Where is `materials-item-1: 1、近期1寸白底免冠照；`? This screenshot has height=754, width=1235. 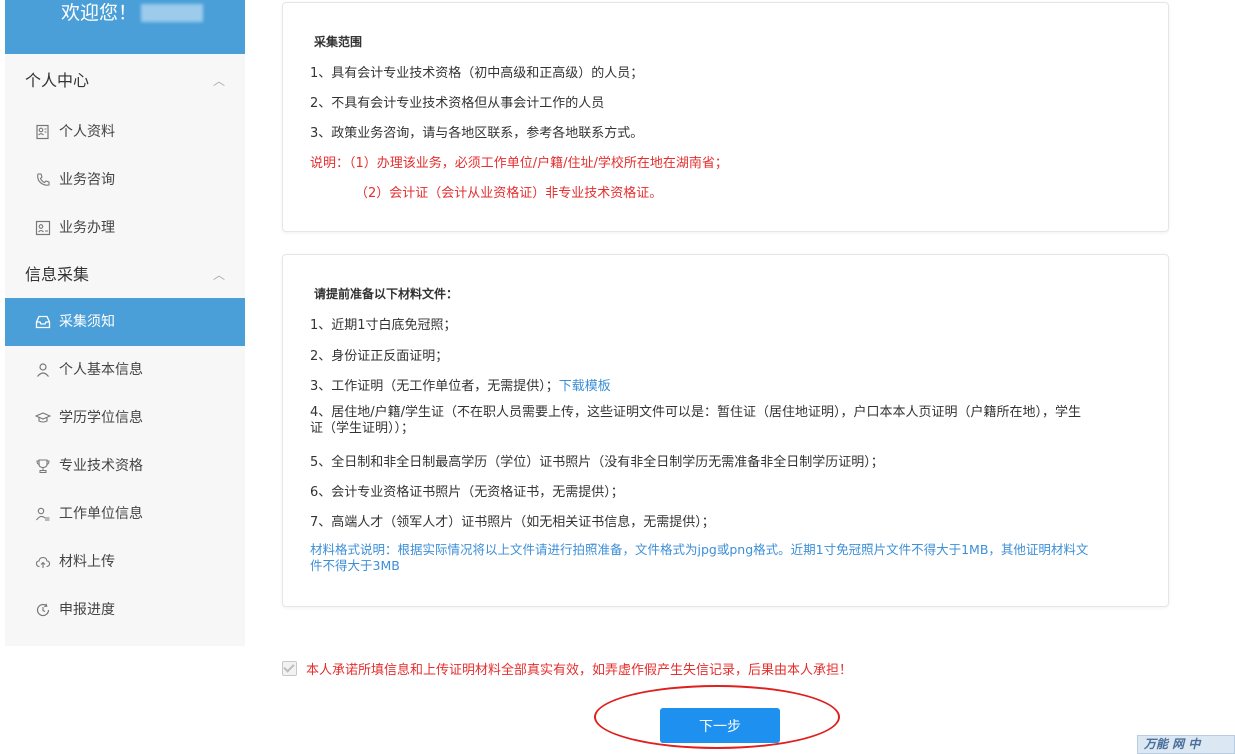
materials-item-1: 1、近期1寸白底免冠照； is located at coordinates (383, 325).